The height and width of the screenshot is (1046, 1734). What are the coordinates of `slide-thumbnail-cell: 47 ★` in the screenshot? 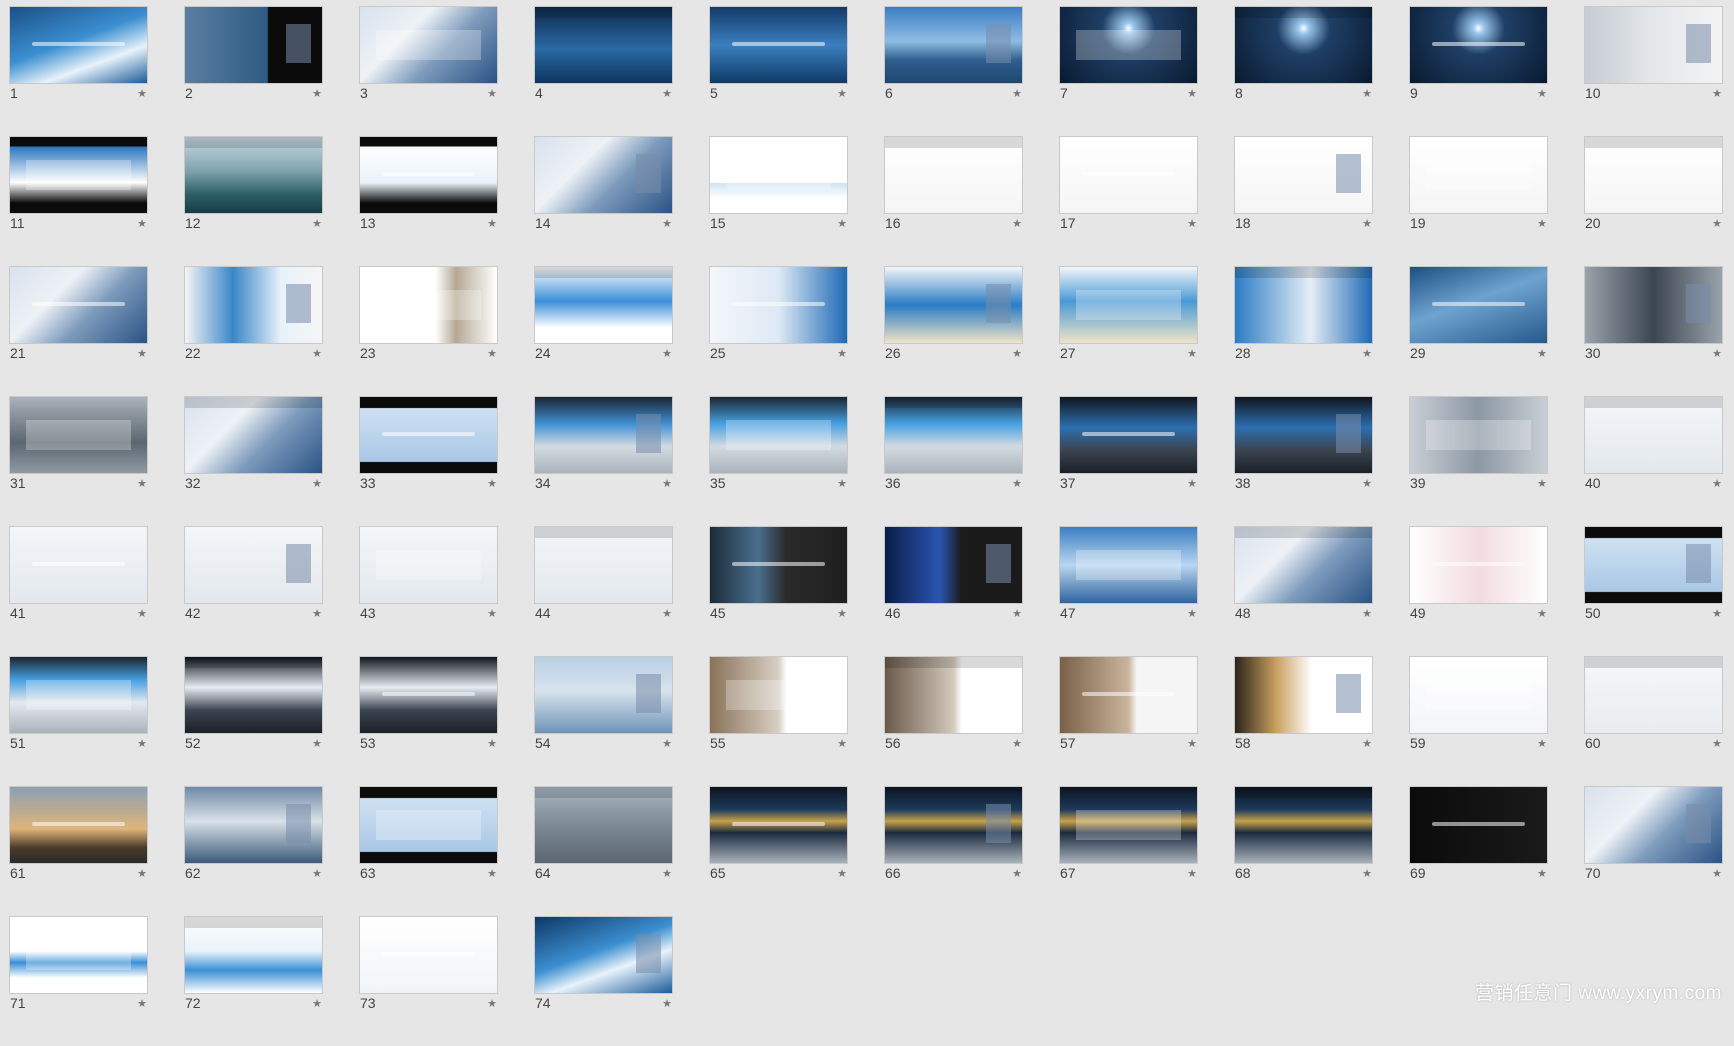 It's located at (1128, 591).